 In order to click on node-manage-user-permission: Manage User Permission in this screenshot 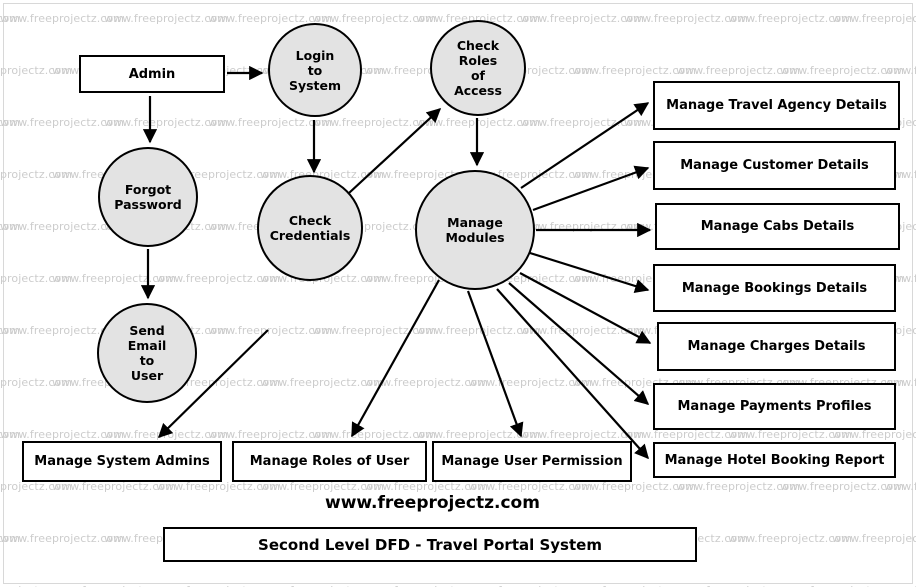, I will do `click(532, 461)`.